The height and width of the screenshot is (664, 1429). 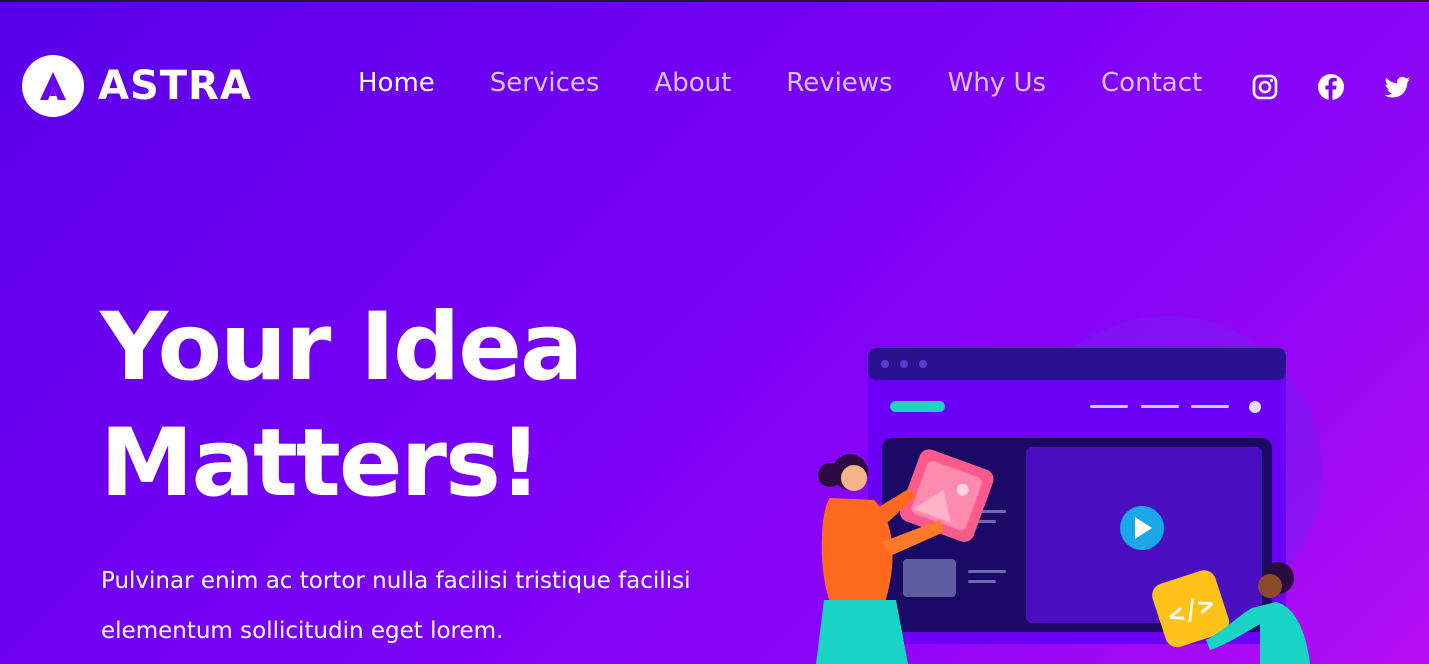 I want to click on instagram-icon, so click(x=1265, y=87).